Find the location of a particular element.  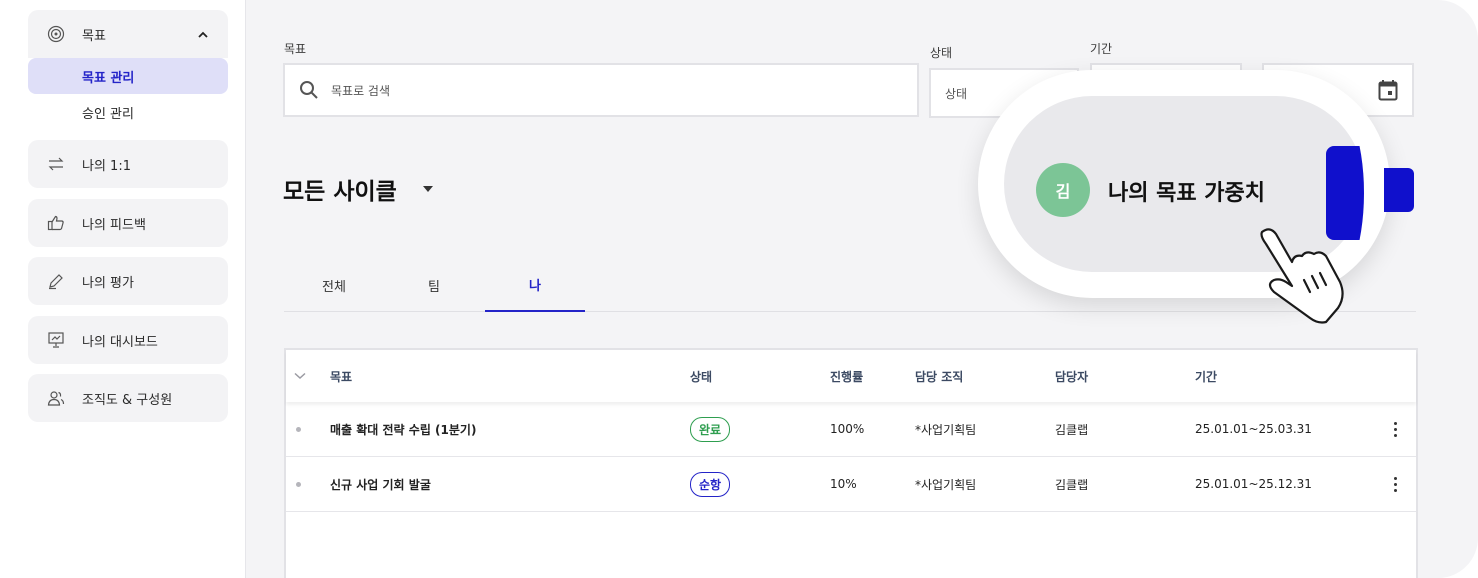

cycle-selector: 모든 사이클 is located at coordinates (358, 189).